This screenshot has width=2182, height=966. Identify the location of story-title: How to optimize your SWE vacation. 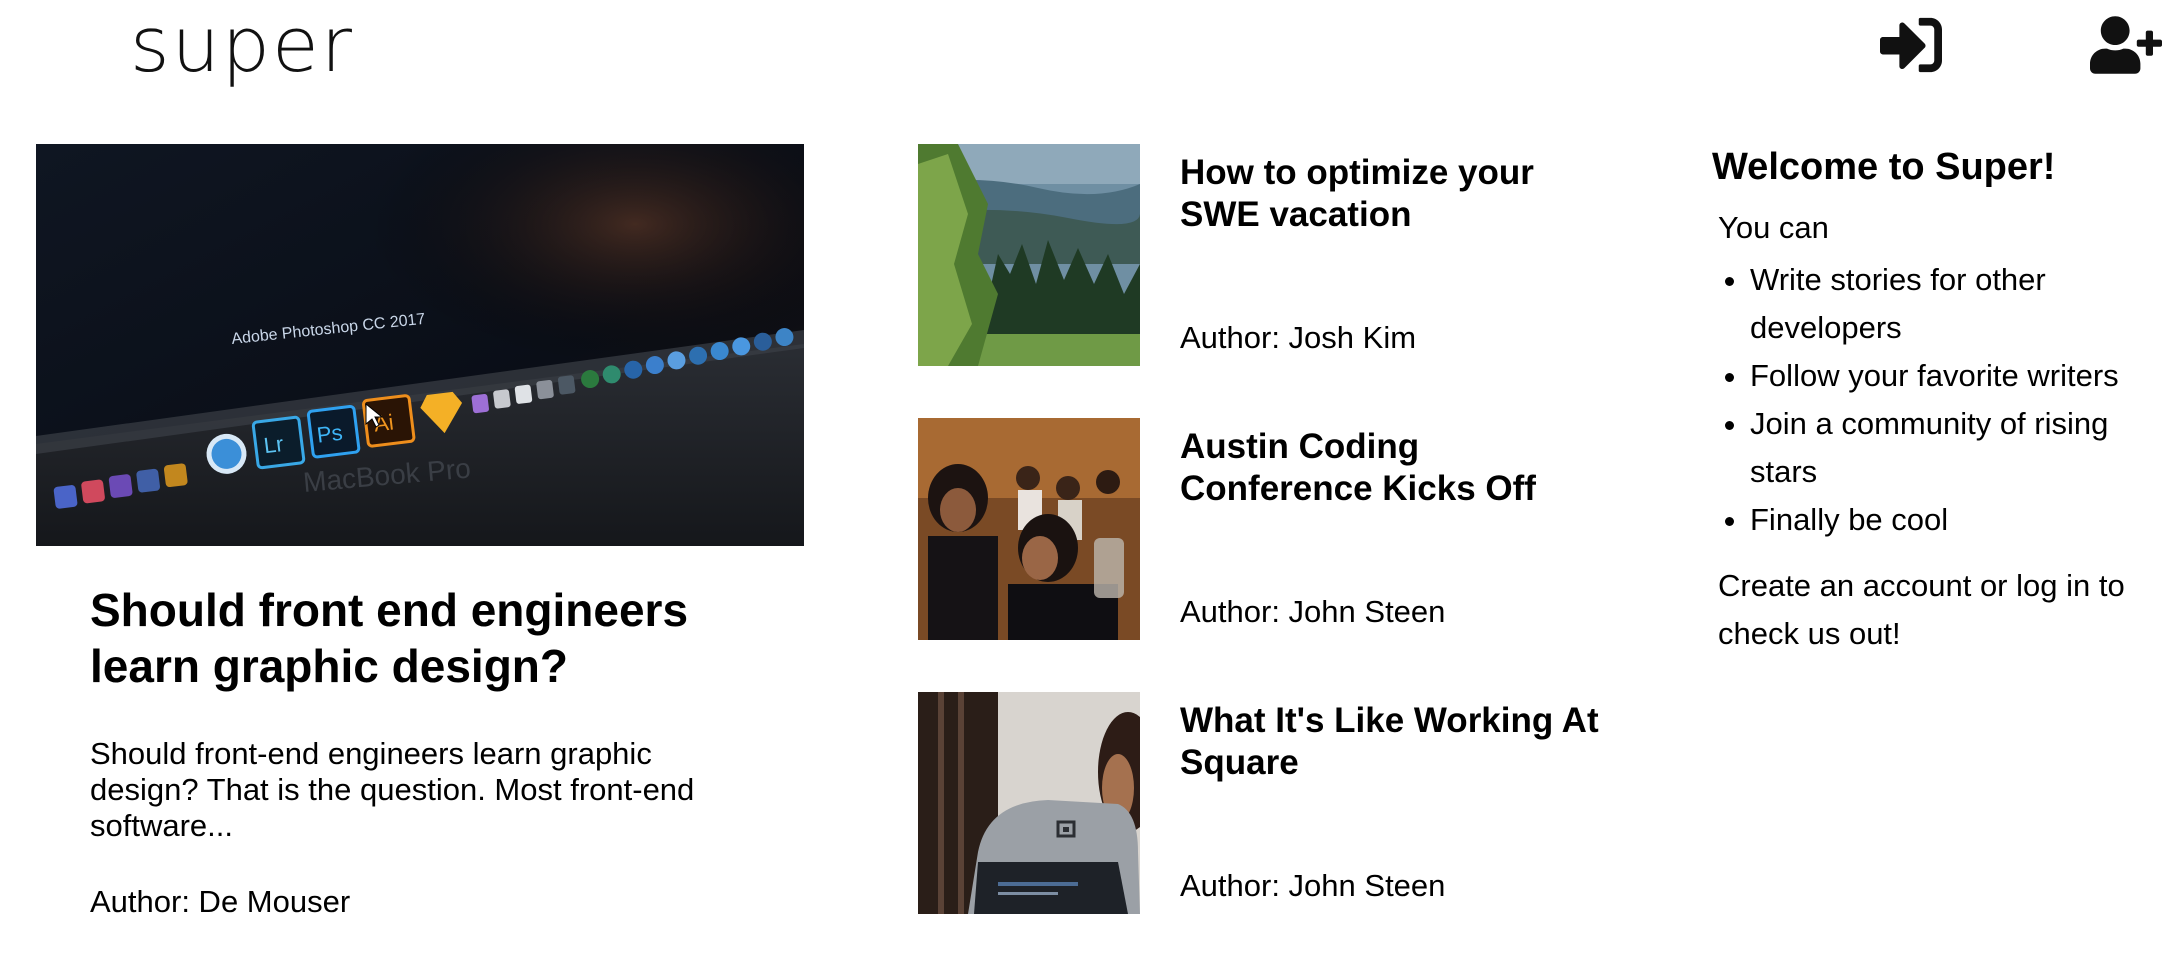
(1390, 194).